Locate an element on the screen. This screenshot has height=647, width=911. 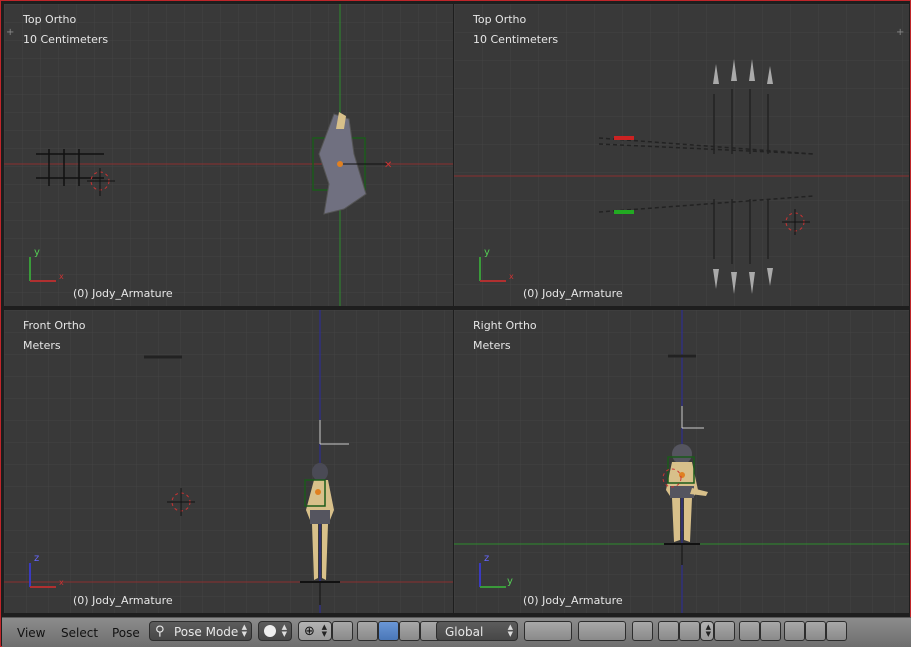
copy-pose-icon is located at coordinates (794, 631).